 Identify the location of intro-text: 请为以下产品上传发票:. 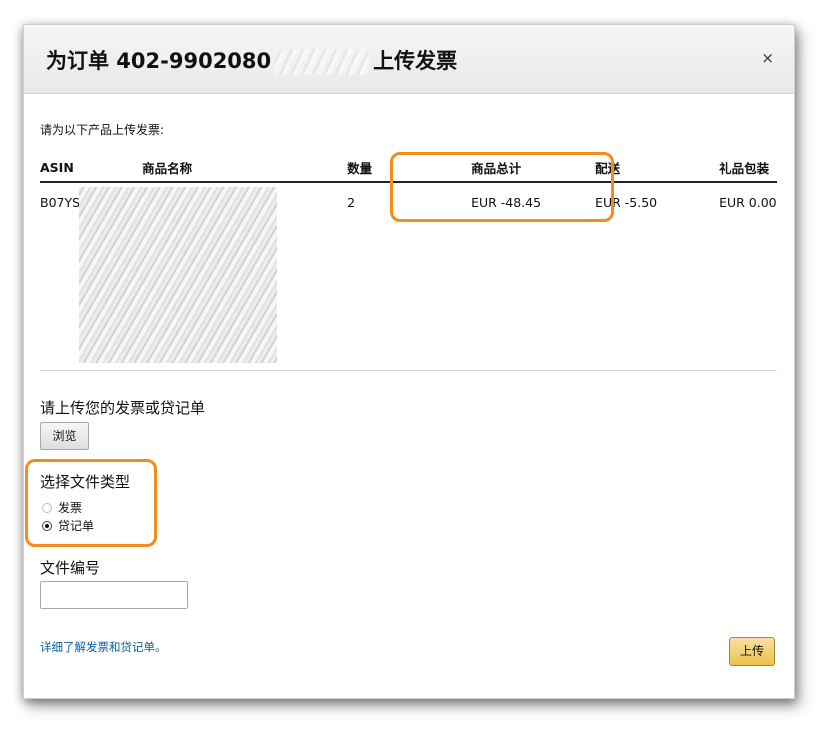
(102, 130).